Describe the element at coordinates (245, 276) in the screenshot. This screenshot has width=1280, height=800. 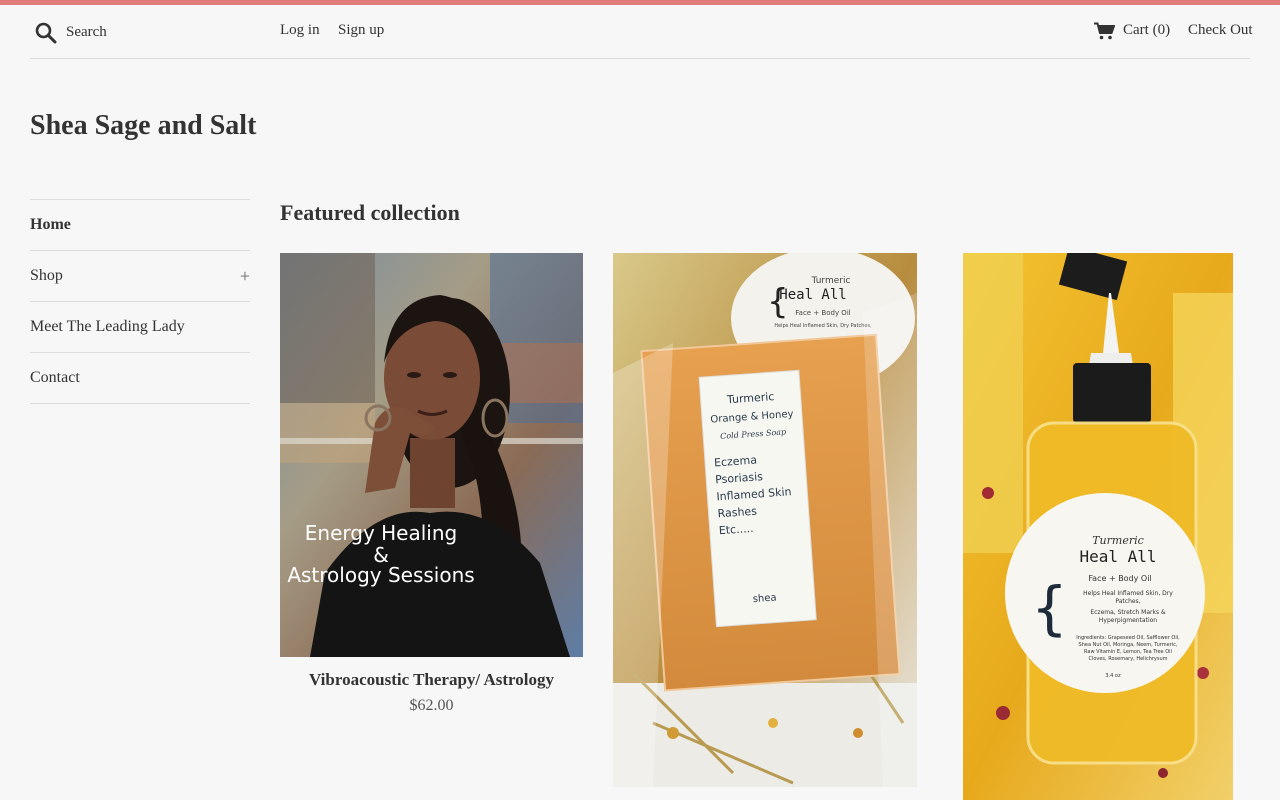
I see `plus-icon: +` at that location.